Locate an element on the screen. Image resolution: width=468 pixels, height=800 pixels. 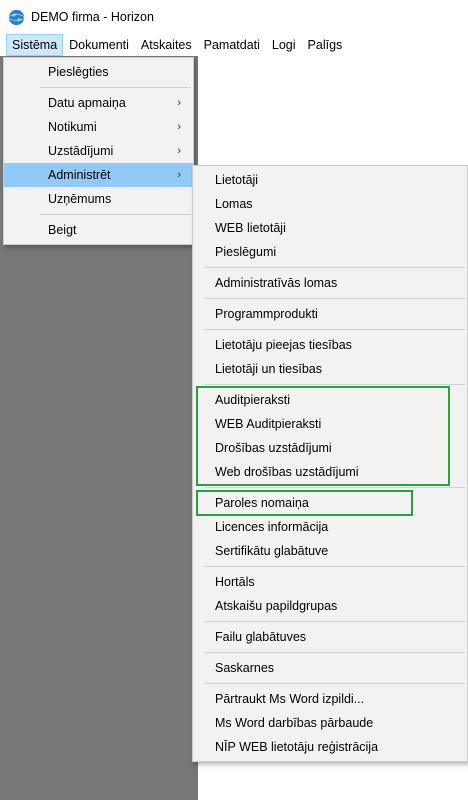
menu-item-label: Beigt is located at coordinates (62, 230).